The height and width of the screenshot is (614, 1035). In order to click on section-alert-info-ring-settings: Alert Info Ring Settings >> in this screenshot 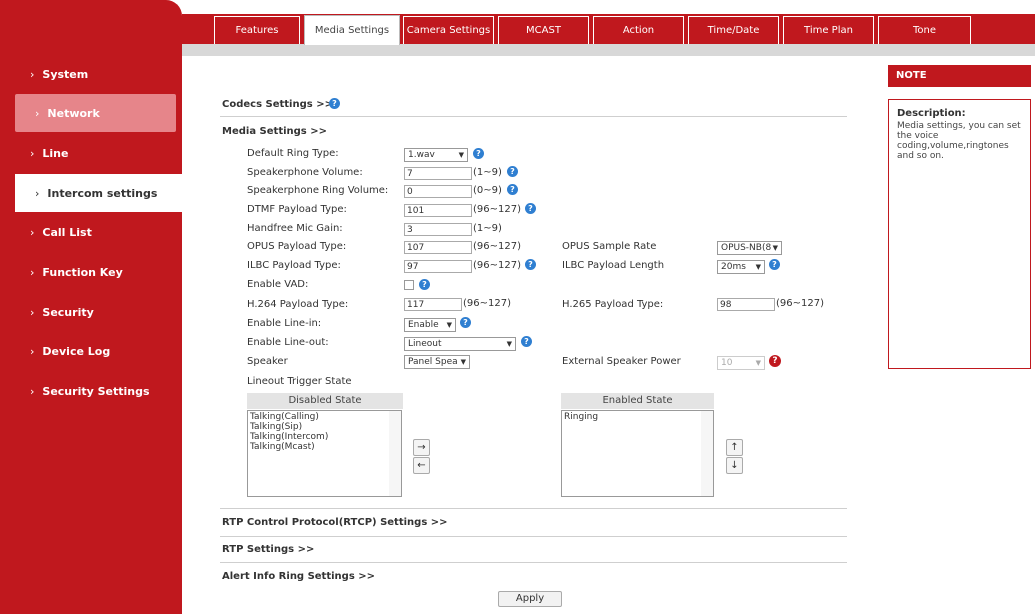, I will do `click(298, 576)`.